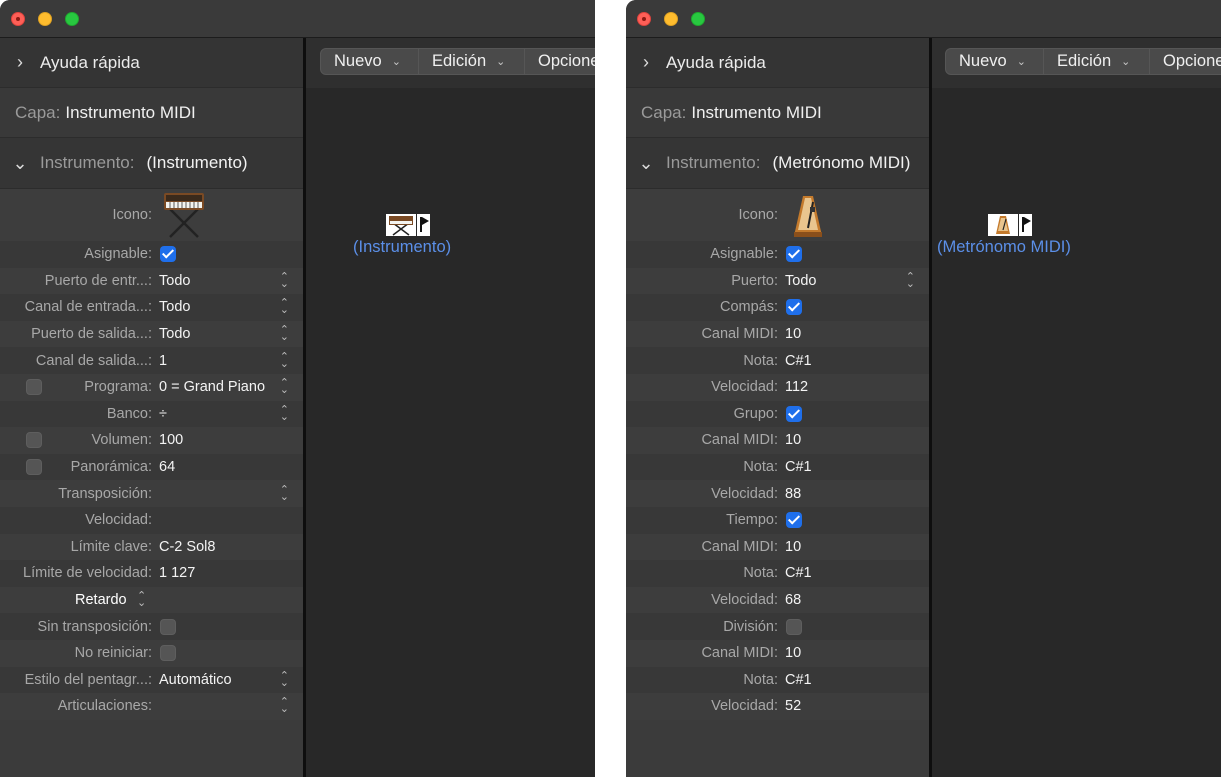  What do you see at coordinates (151, 360) in the screenshot?
I see `param-row: Canal de salida...: 1 ⌃ ⌄` at bounding box center [151, 360].